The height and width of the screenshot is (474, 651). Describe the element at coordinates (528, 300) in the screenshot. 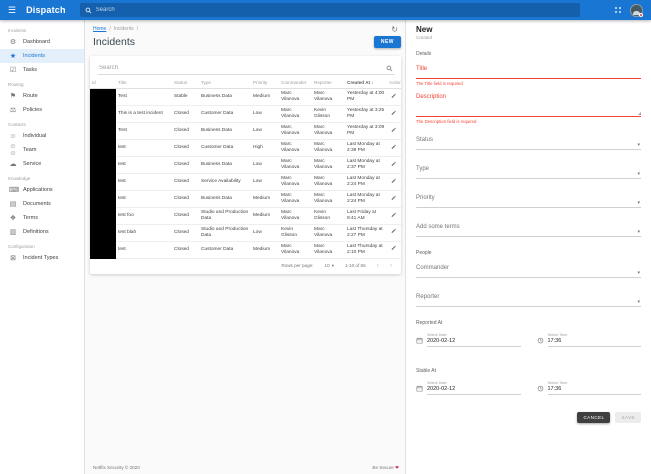

I see `reporter-select: Reporter ▾` at that location.